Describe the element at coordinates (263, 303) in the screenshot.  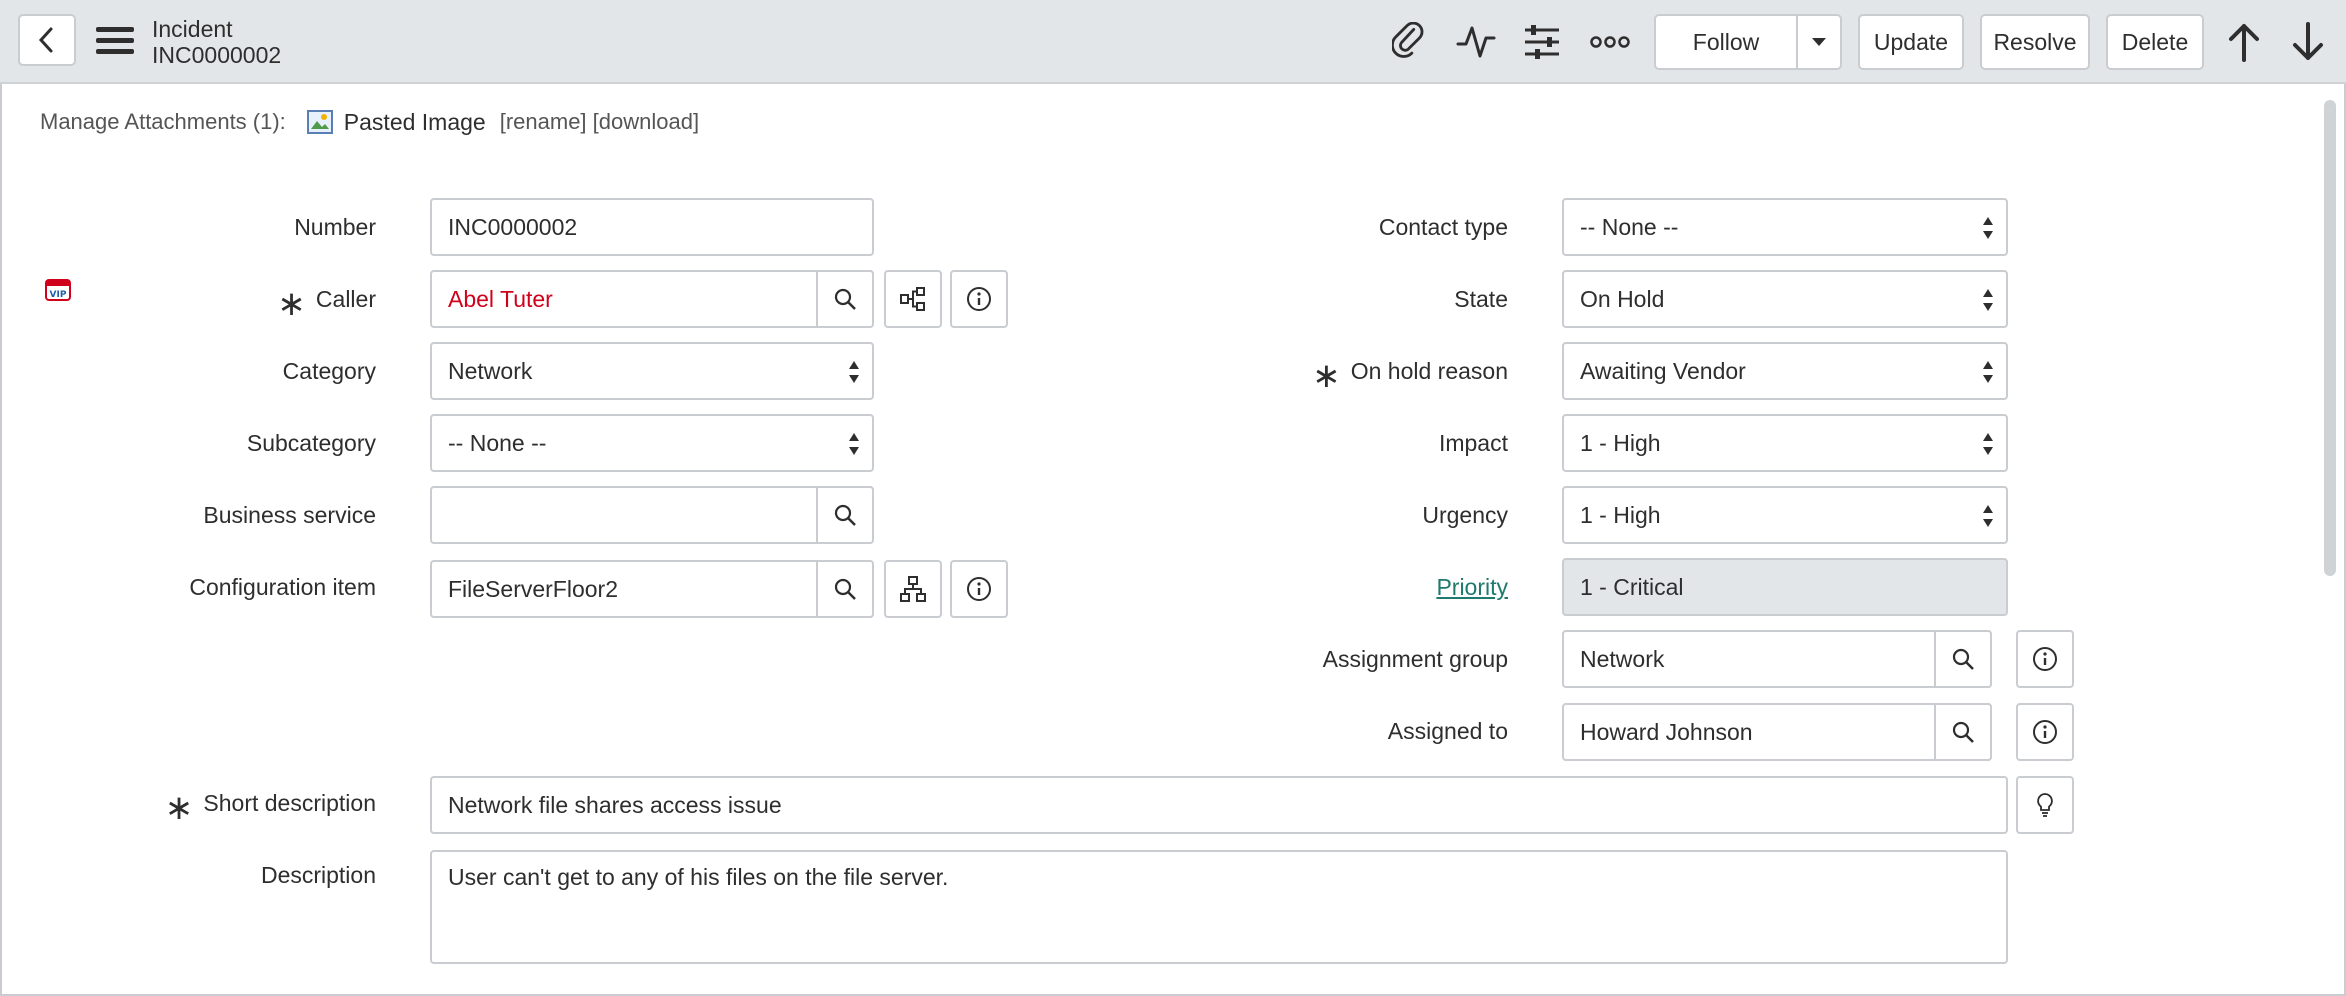
I see `caller-label-wrap: ∗ Caller` at that location.